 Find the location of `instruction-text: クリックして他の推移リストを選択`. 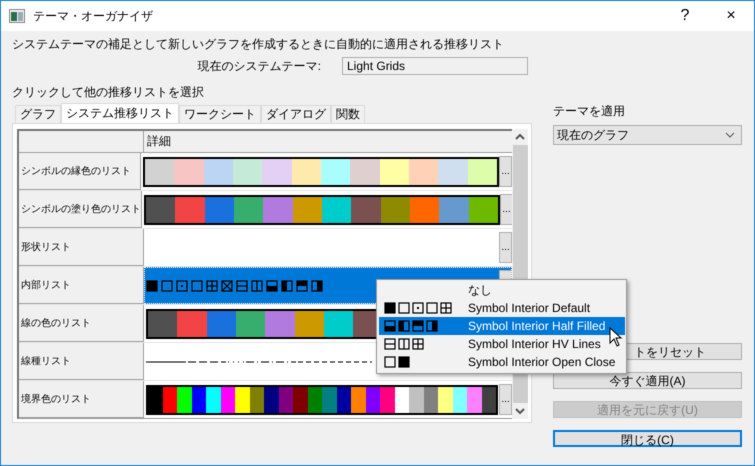

instruction-text: クリックして他の推移リストを選択 is located at coordinates (108, 92).